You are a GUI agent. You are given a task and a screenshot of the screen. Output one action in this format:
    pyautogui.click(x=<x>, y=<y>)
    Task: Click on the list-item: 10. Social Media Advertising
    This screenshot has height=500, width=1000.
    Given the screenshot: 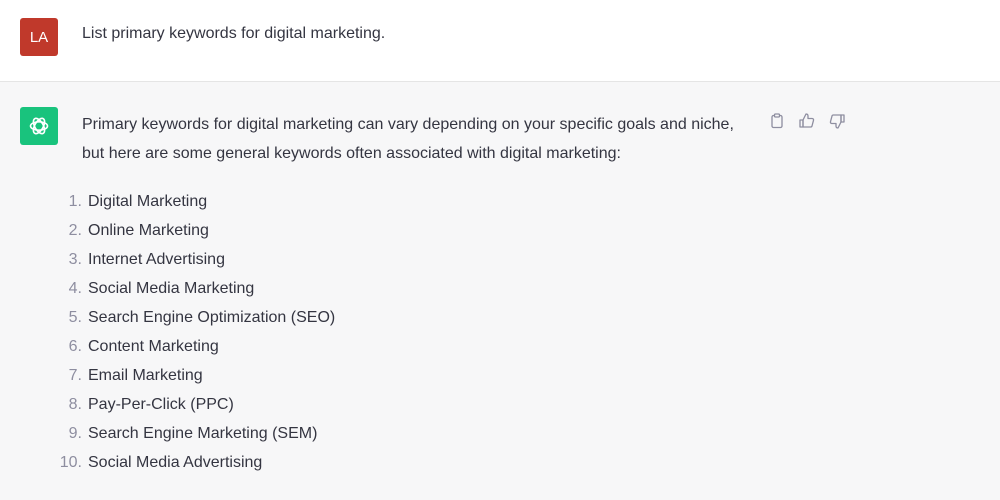 What is the action you would take?
    pyautogui.click(x=192, y=462)
    